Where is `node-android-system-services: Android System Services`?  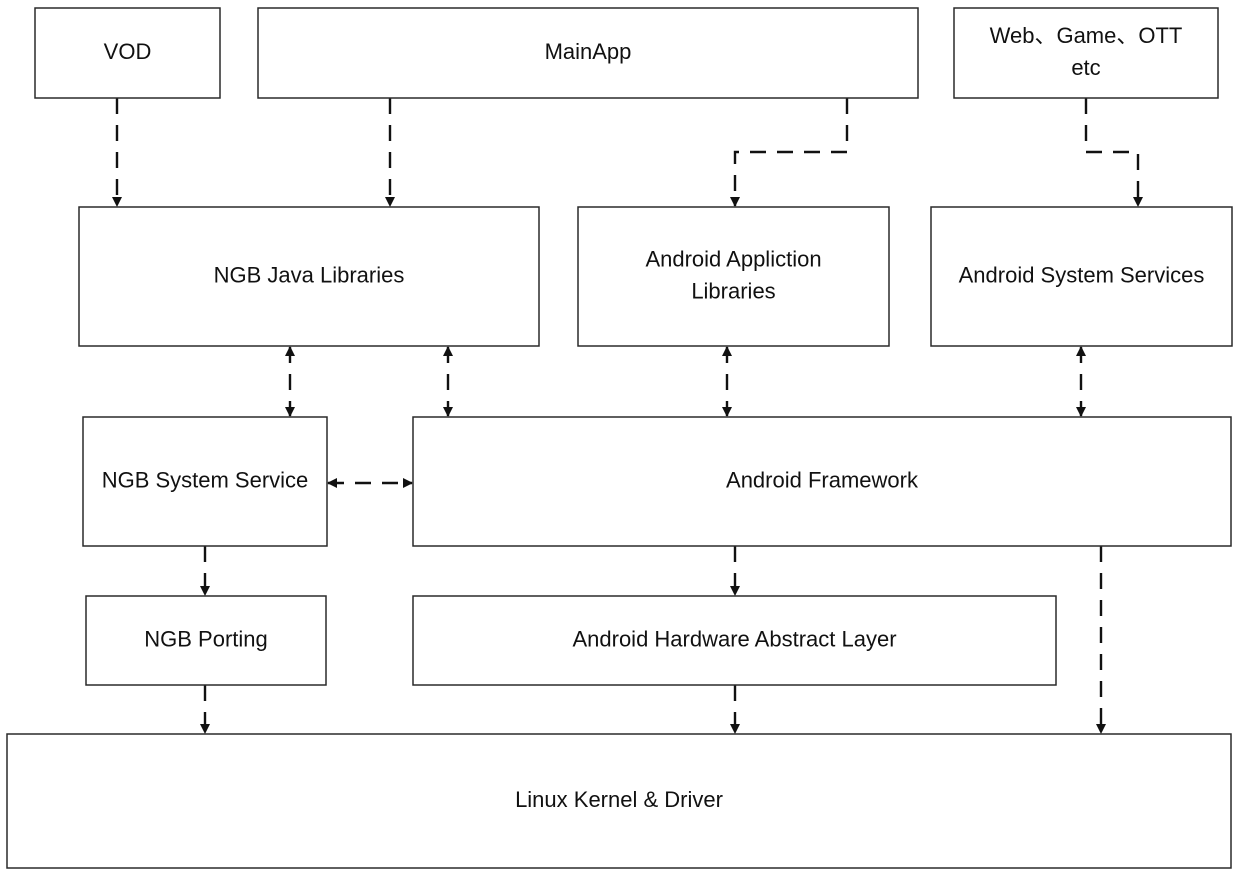
node-android-system-services: Android System Services is located at coordinates (1081, 276).